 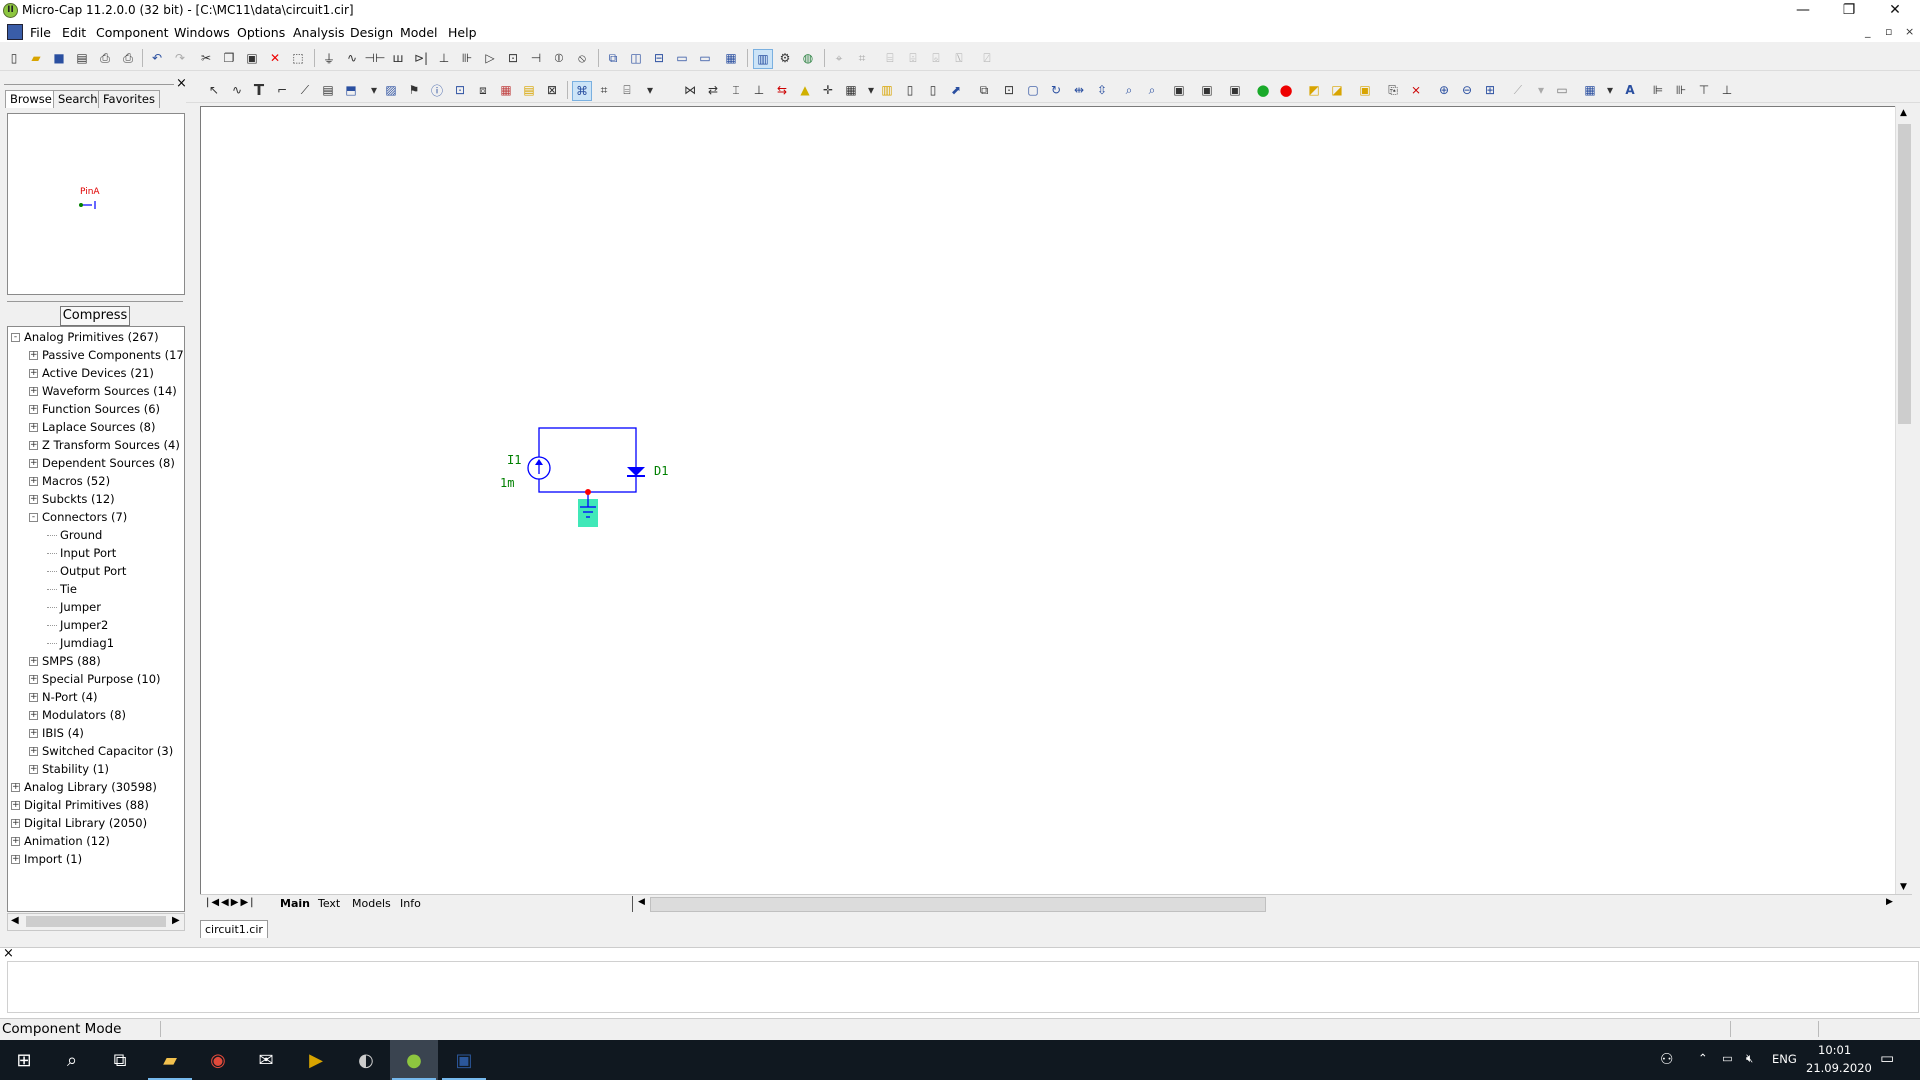 I want to click on search-icon: ⌕, so click(x=72, y=1060).